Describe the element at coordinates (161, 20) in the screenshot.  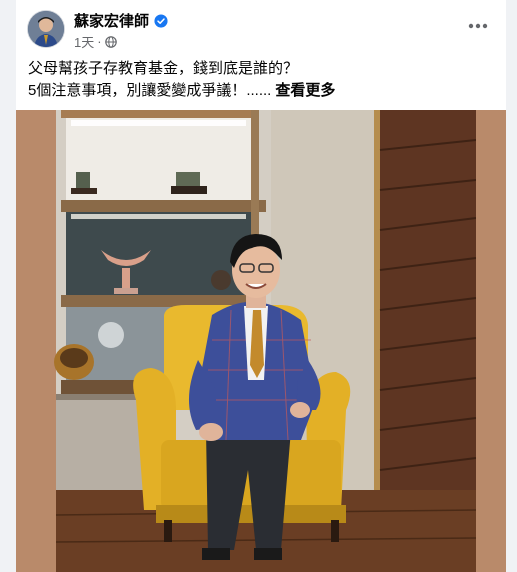
I see `verified-badge-icon` at that location.